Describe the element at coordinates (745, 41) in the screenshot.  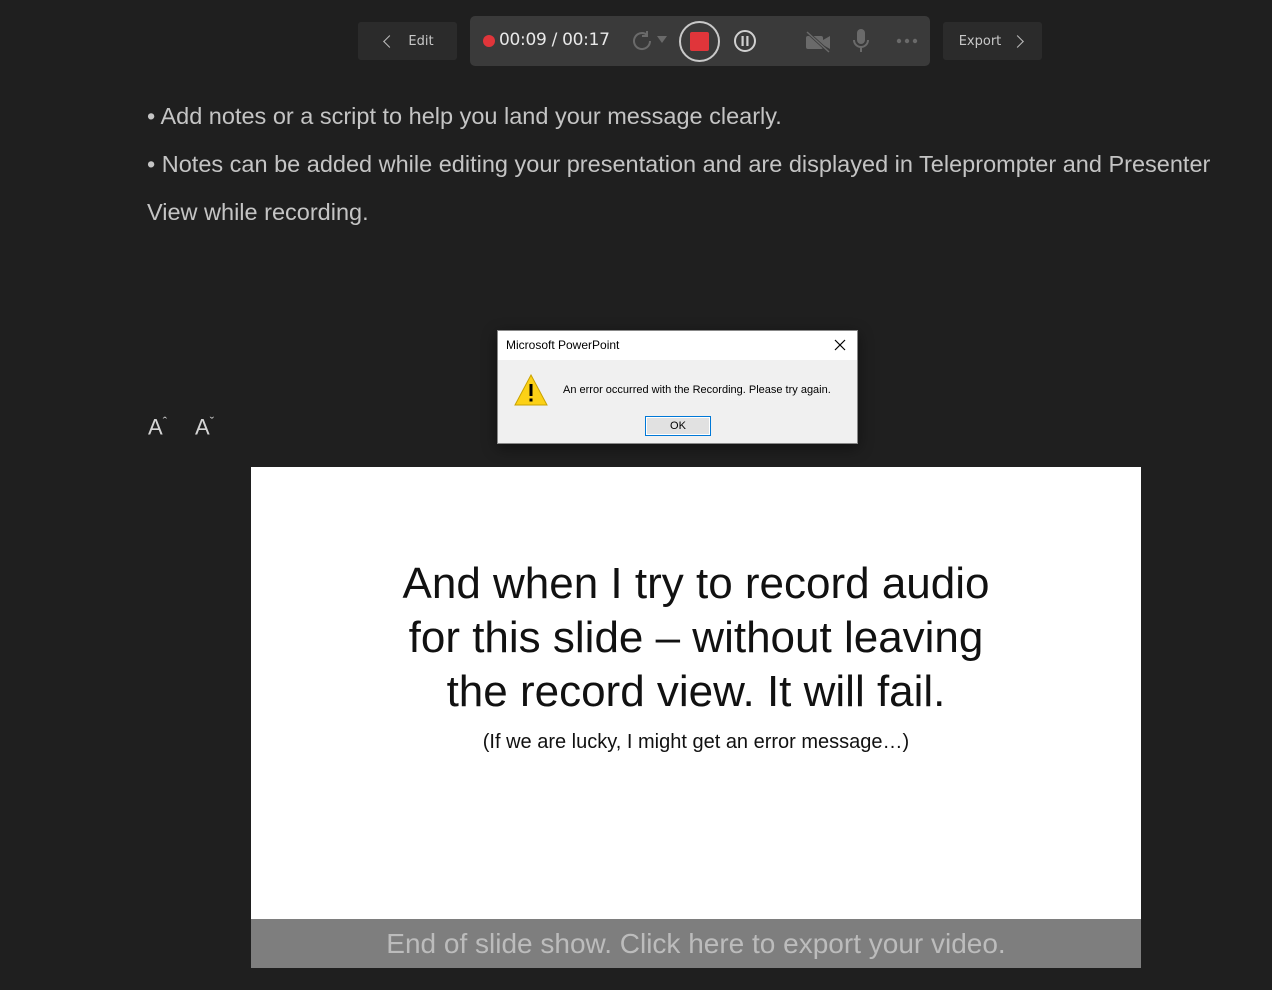
I see `pause-icon` at that location.